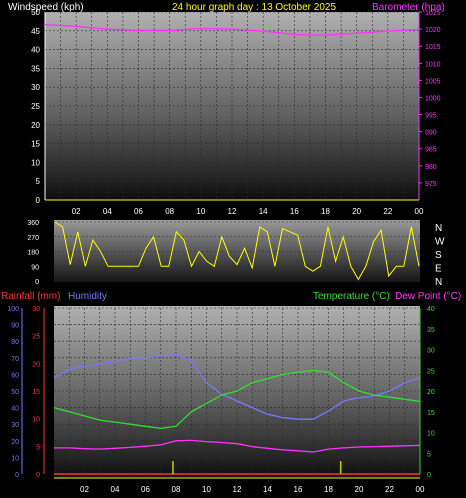 The image size is (466, 498). Describe the element at coordinates (37, 282) in the screenshot. I see `direction-tick-label: 0` at that location.